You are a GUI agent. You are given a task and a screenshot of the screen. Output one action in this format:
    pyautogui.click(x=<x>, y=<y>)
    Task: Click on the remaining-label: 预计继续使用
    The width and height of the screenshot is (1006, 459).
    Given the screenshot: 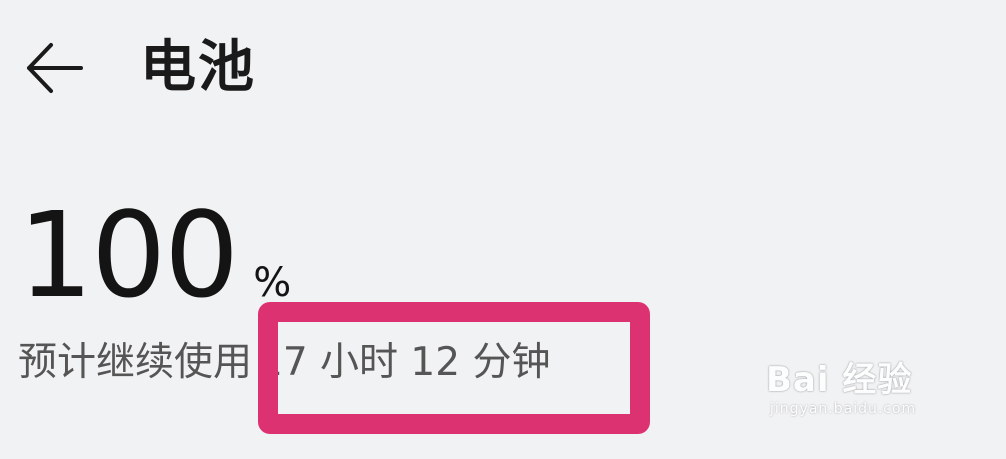 What is the action you would take?
    pyautogui.click(x=135, y=362)
    